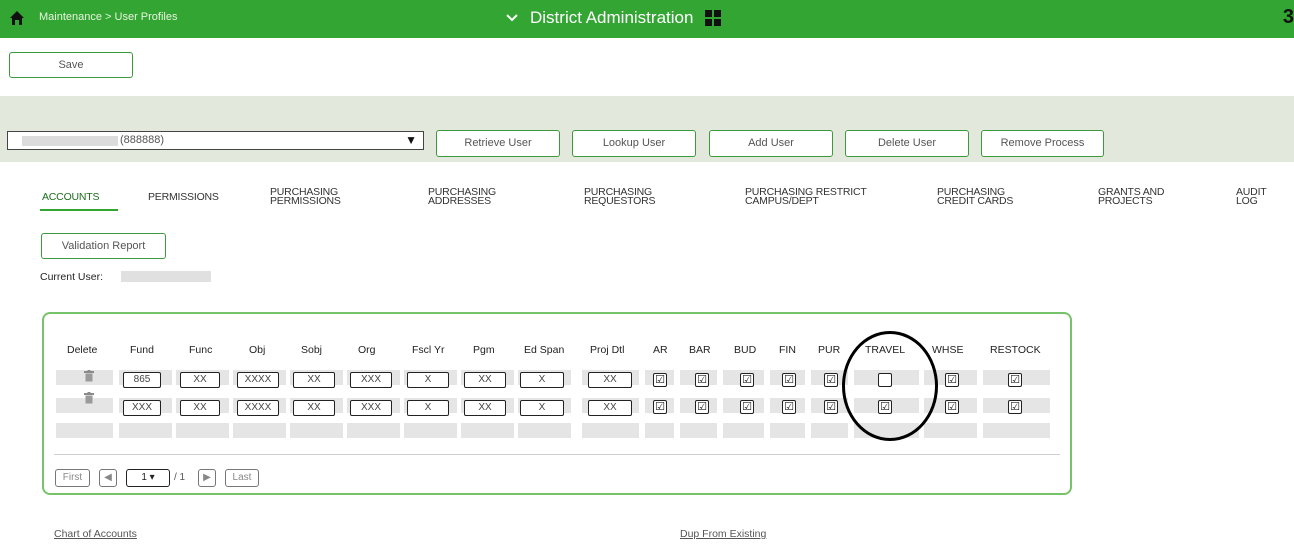  What do you see at coordinates (829, 350) in the screenshot?
I see `col-header-pur: PUR` at bounding box center [829, 350].